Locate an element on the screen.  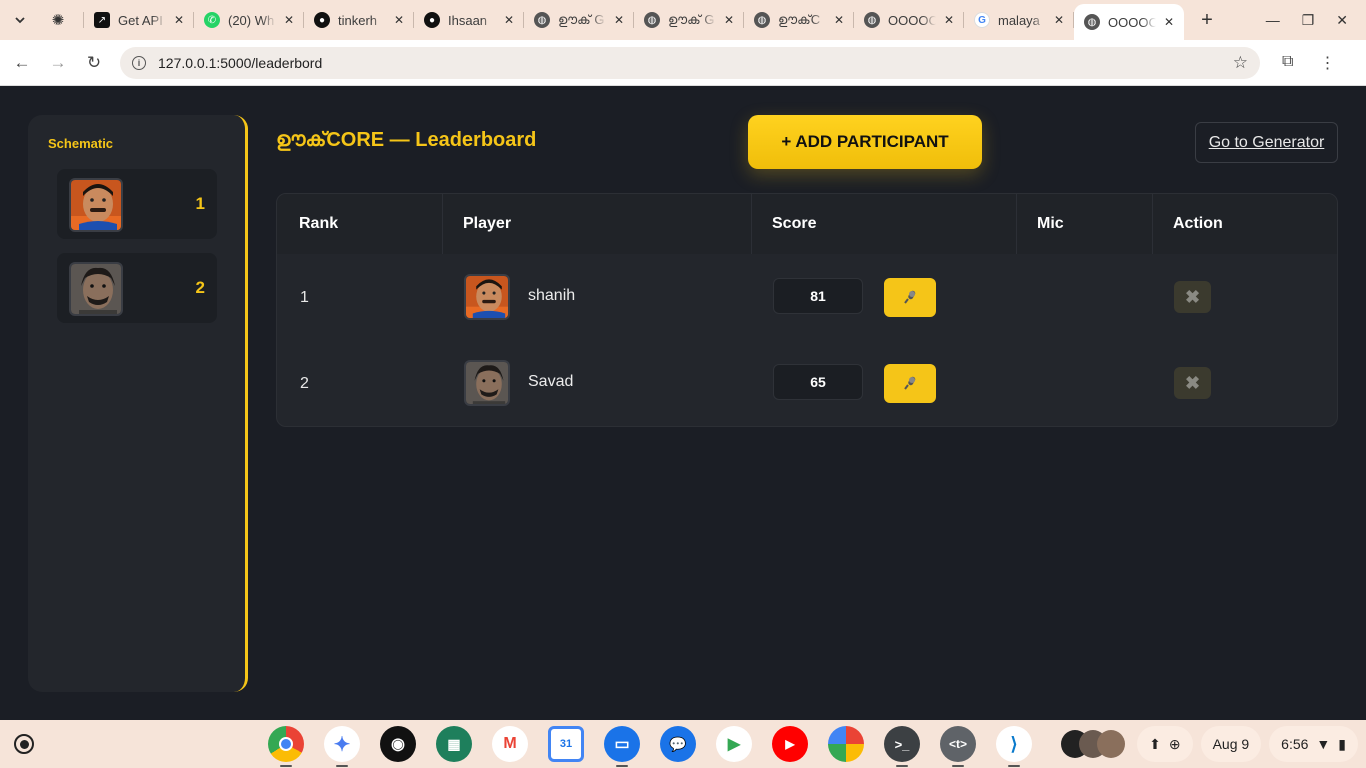
tab-ook-g-1: ◍ ഊക് G ✕ is located at coordinates (579, 20).